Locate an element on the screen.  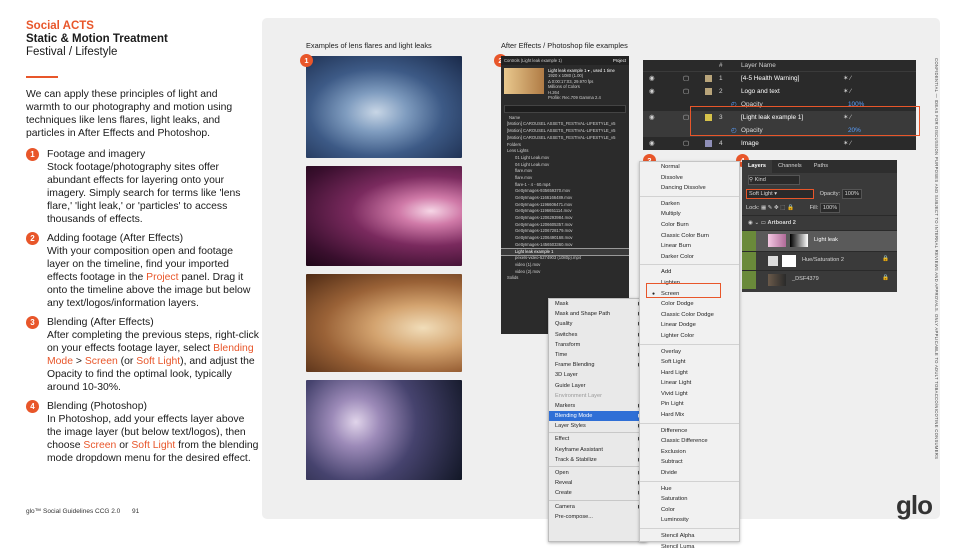
ae-layer-row: ◉ ▢ 4 Image ✶ ∕ is located at coordinates (779, 143).